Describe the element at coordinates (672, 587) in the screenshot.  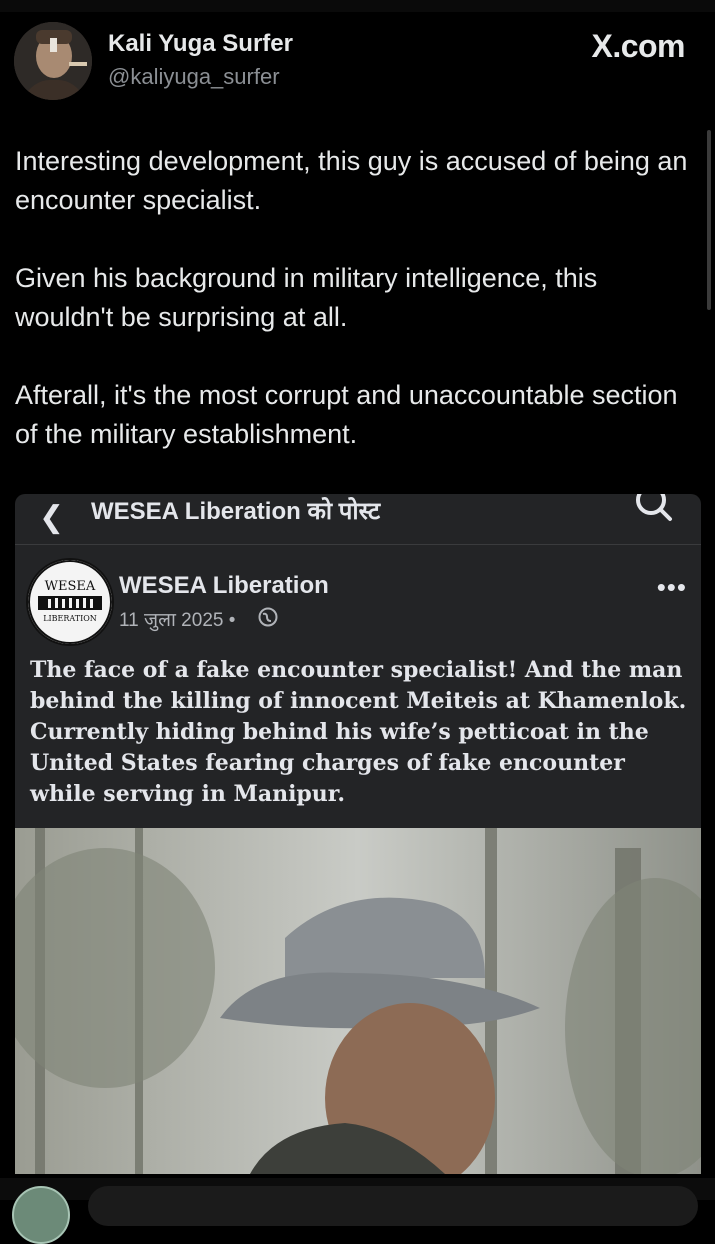
I see `more-options-icon: •••` at that location.